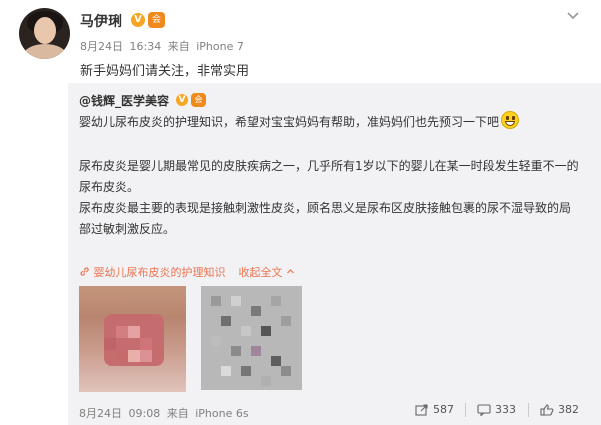 The image size is (601, 425). I want to click on forward-count: 587, so click(443, 409).